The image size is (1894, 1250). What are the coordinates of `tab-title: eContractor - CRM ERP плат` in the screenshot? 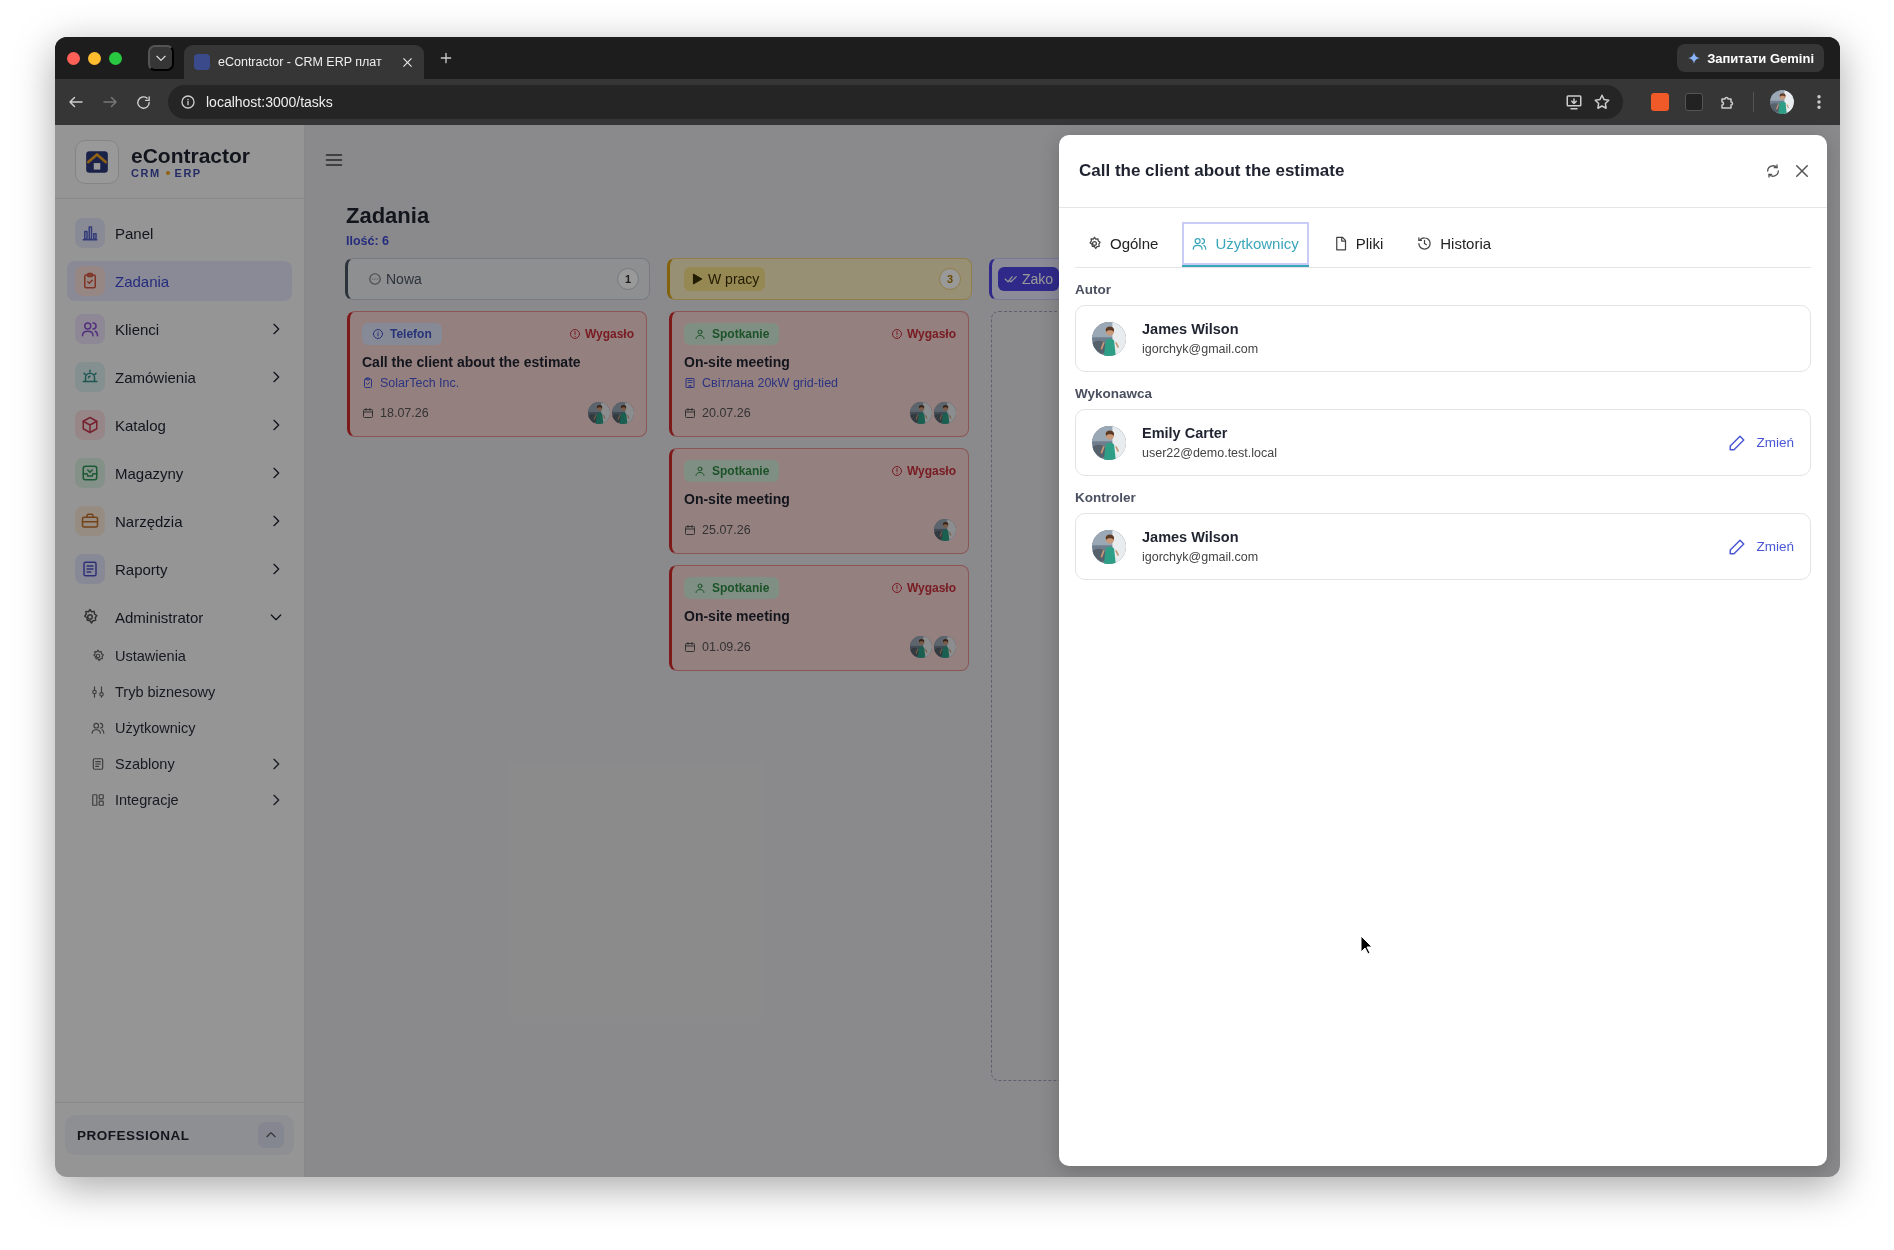 It's located at (300, 62).